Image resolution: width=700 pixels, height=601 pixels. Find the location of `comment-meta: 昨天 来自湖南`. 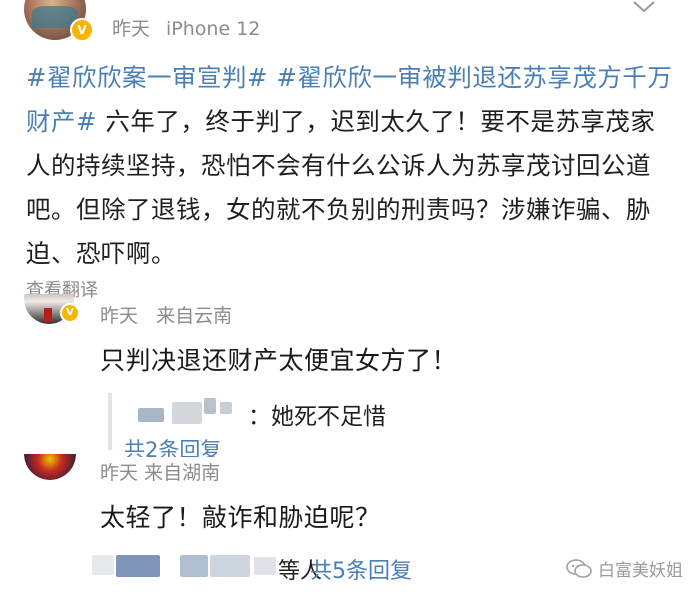

comment-meta: 昨天 来自湖南 is located at coordinates (160, 471).